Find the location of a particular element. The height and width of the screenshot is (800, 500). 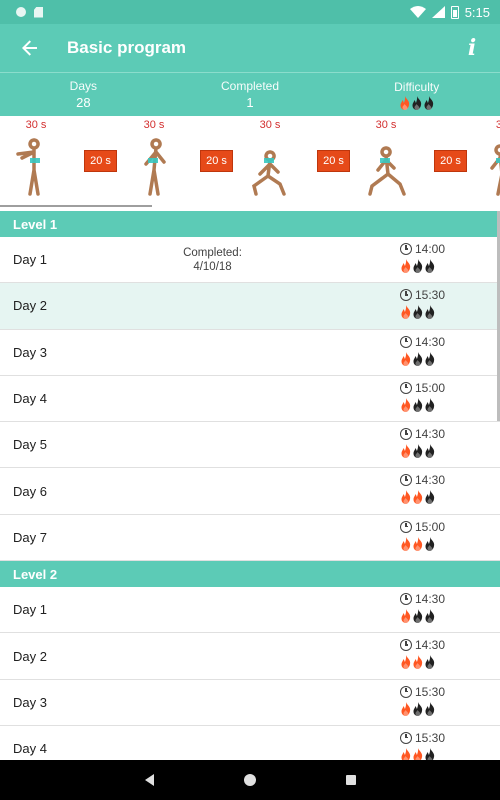

system-nav-bar is located at coordinates (250, 780).